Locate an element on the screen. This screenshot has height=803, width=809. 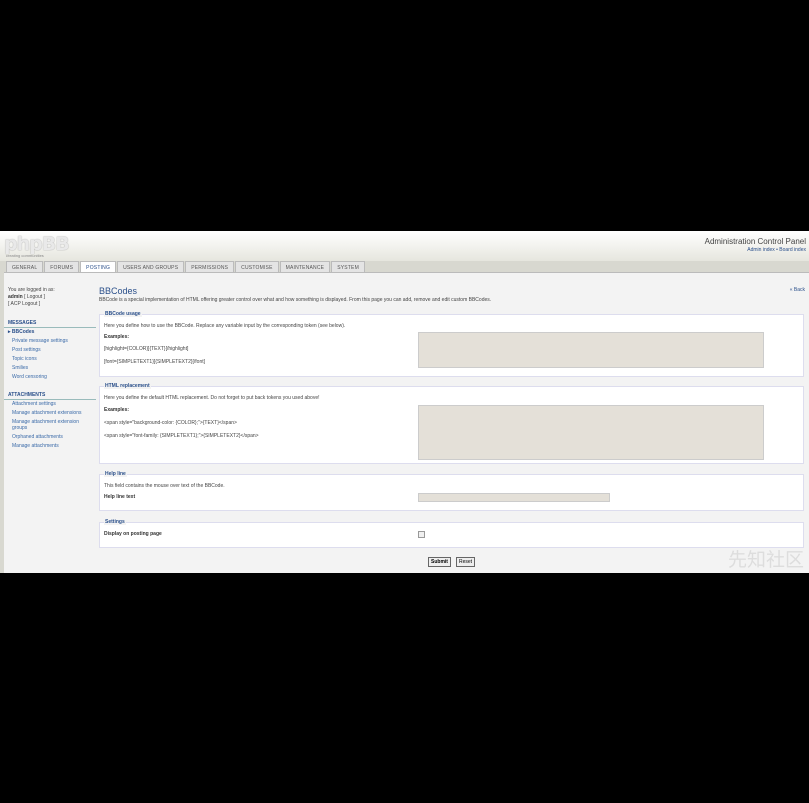
legend-bbcode-usage: BBCode usage is located at coordinates (123, 314).